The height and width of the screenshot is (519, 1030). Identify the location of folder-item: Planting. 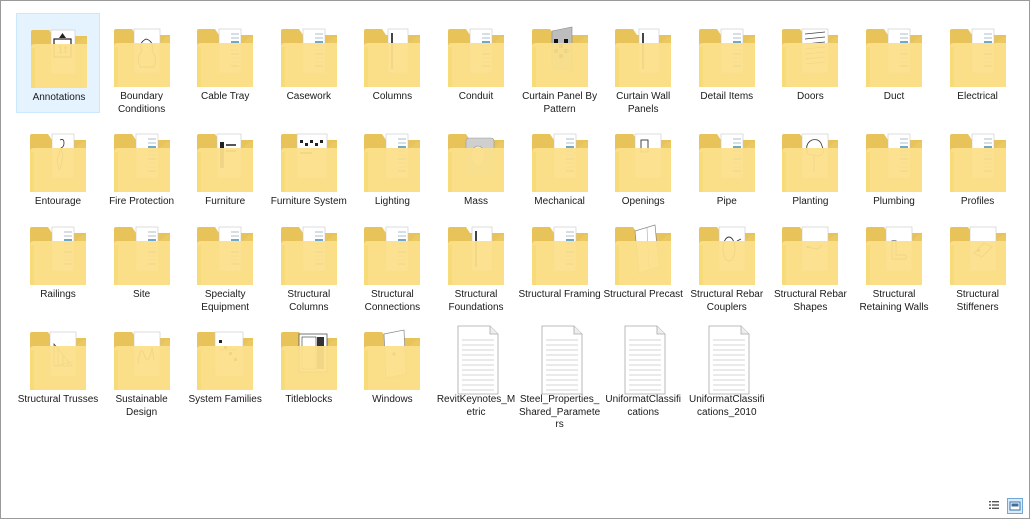
(810, 168).